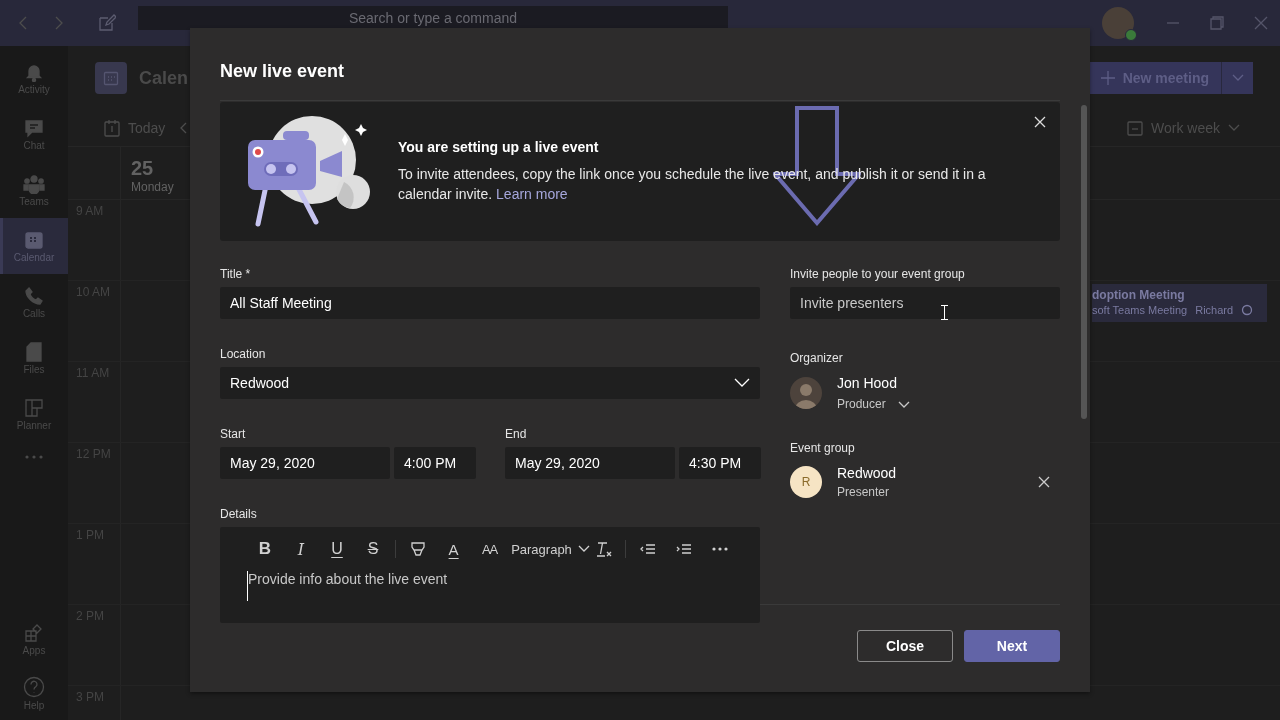 The image size is (1280, 720). I want to click on bold-button: B, so click(265, 549).